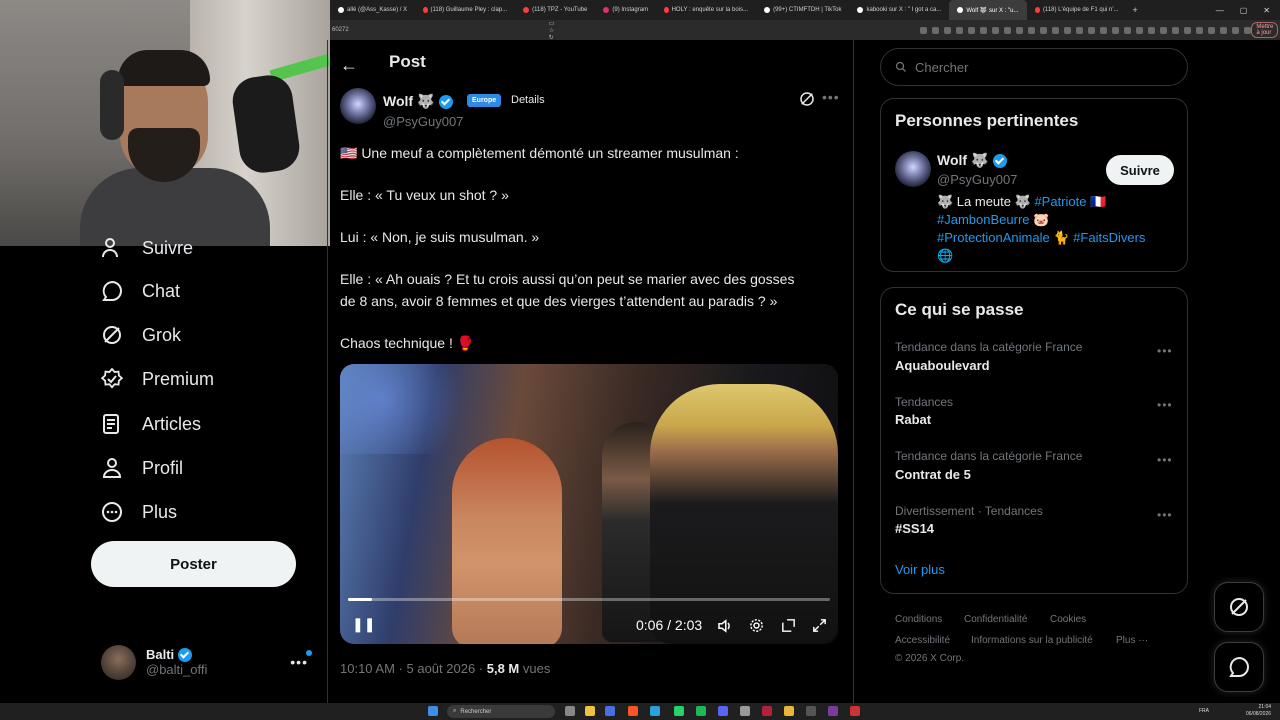 The height and width of the screenshot is (720, 1280). Describe the element at coordinates (789, 711) in the screenshot. I see `chrome-icon` at that location.